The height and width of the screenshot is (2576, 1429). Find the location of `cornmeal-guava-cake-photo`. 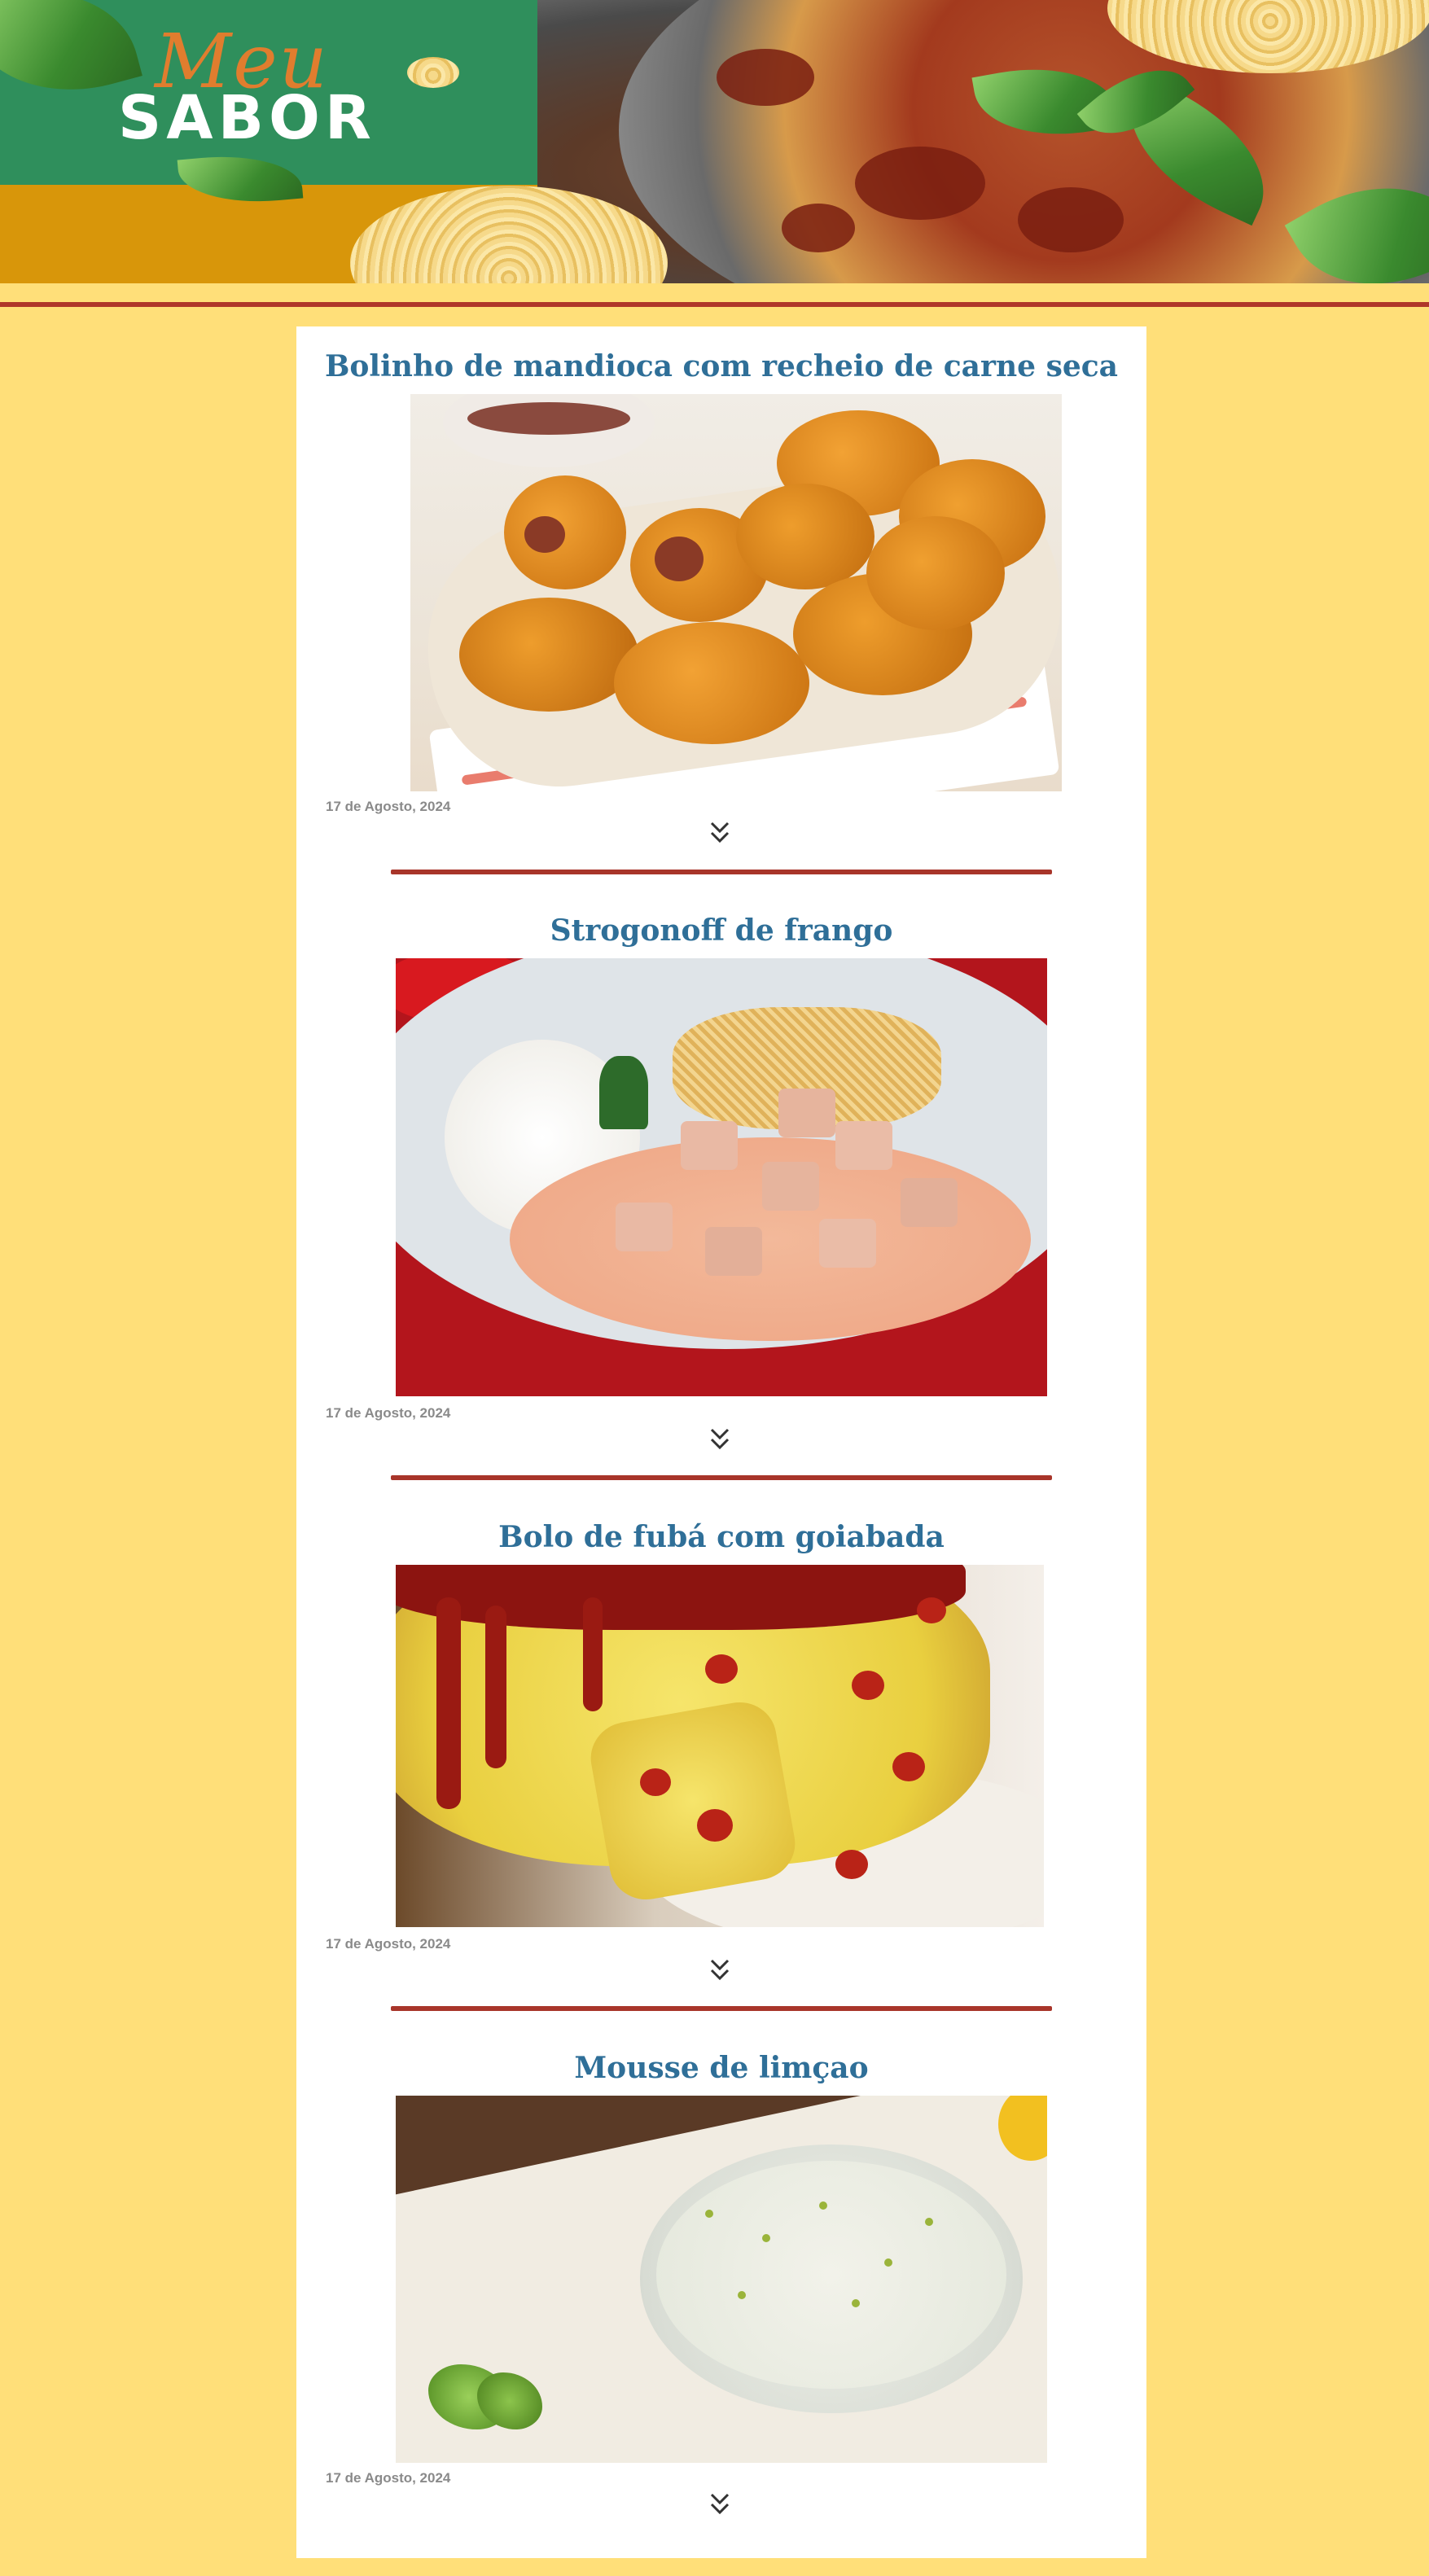

cornmeal-guava-cake-photo is located at coordinates (720, 1746).